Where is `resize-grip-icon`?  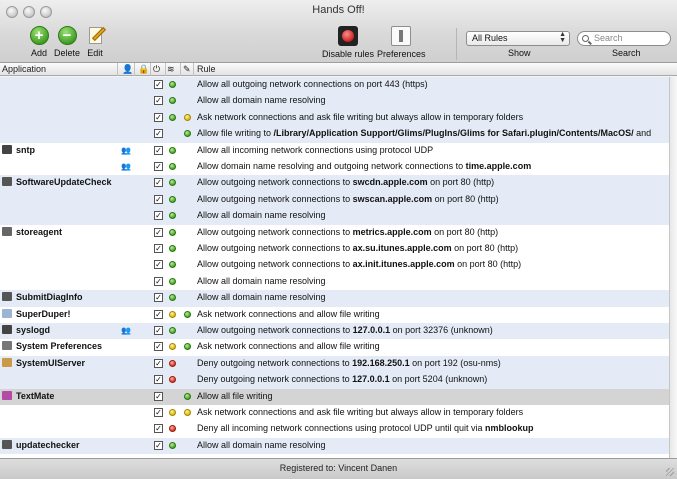 resize-grip-icon is located at coordinates (670, 472).